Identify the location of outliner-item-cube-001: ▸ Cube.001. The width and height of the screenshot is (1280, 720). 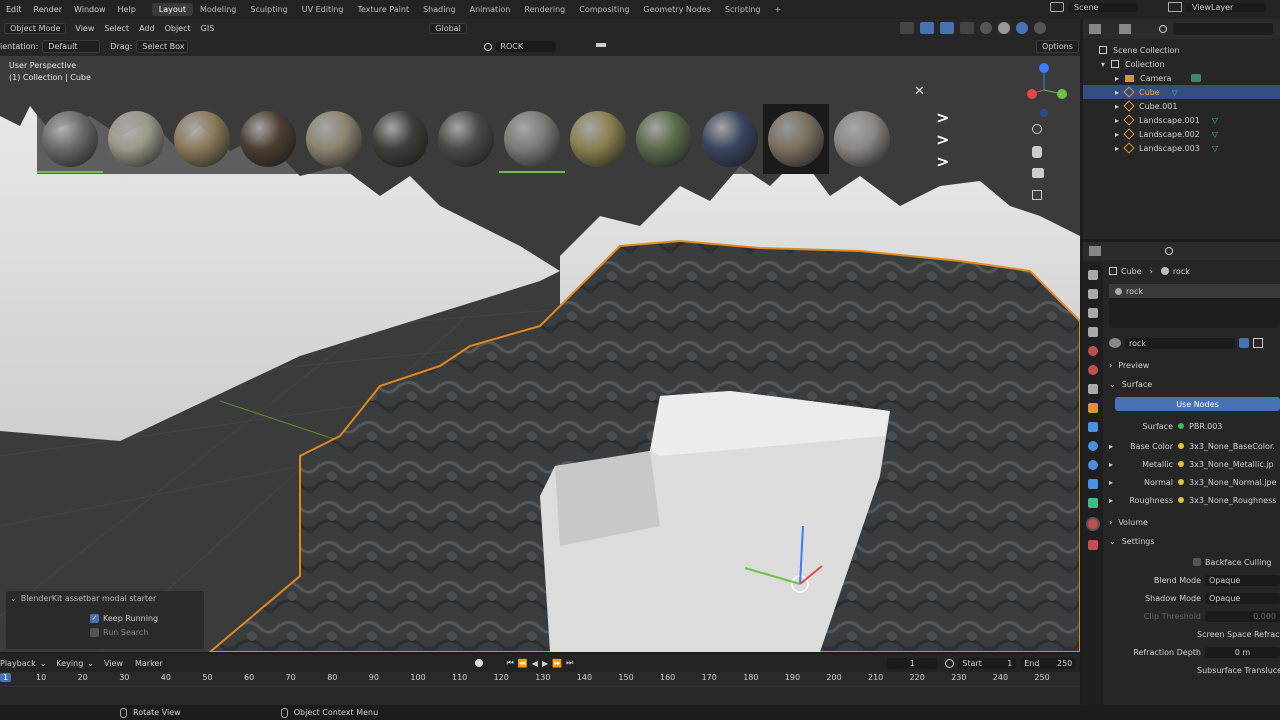
(1181, 106).